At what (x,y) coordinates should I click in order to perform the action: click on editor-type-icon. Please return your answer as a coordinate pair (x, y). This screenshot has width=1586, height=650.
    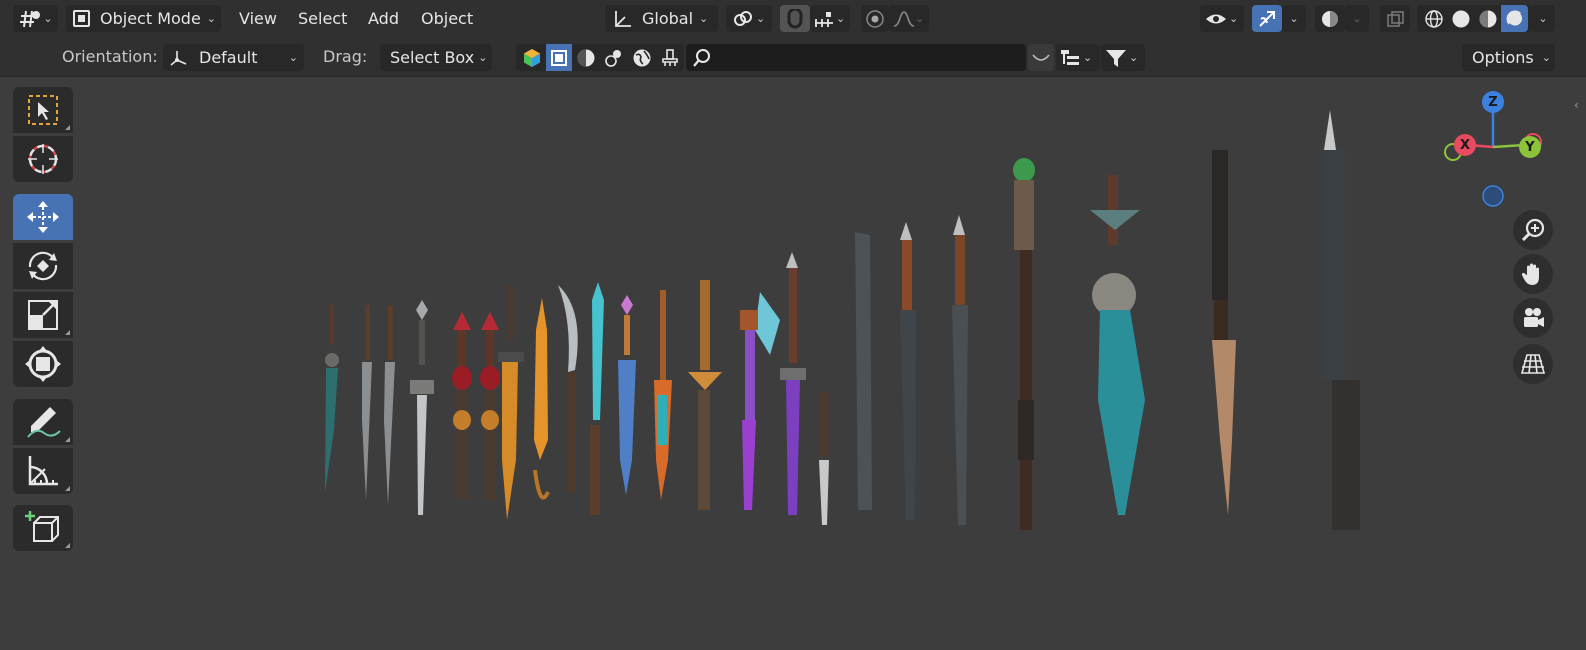
    Looking at the image, I should click on (30, 18).